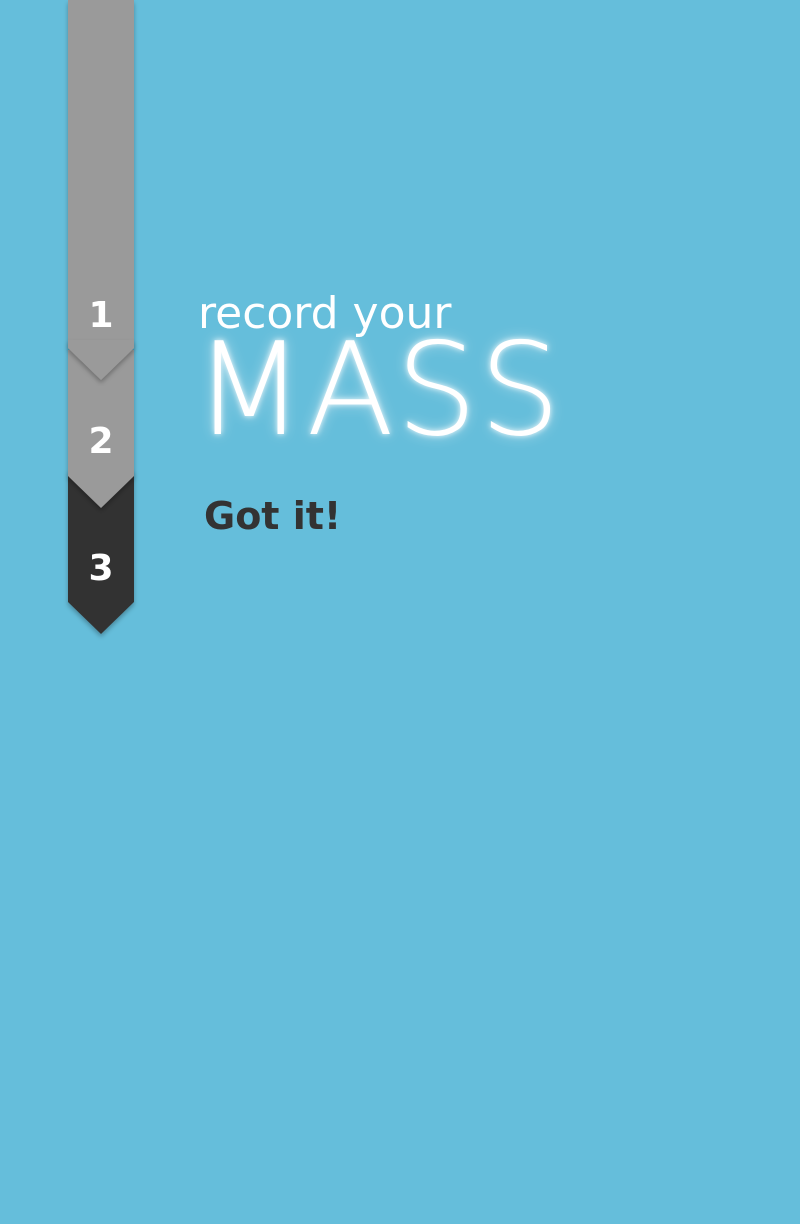 This screenshot has height=1224, width=800. What do you see at coordinates (101, 568) in the screenshot?
I see `step-3-number: 3` at bounding box center [101, 568].